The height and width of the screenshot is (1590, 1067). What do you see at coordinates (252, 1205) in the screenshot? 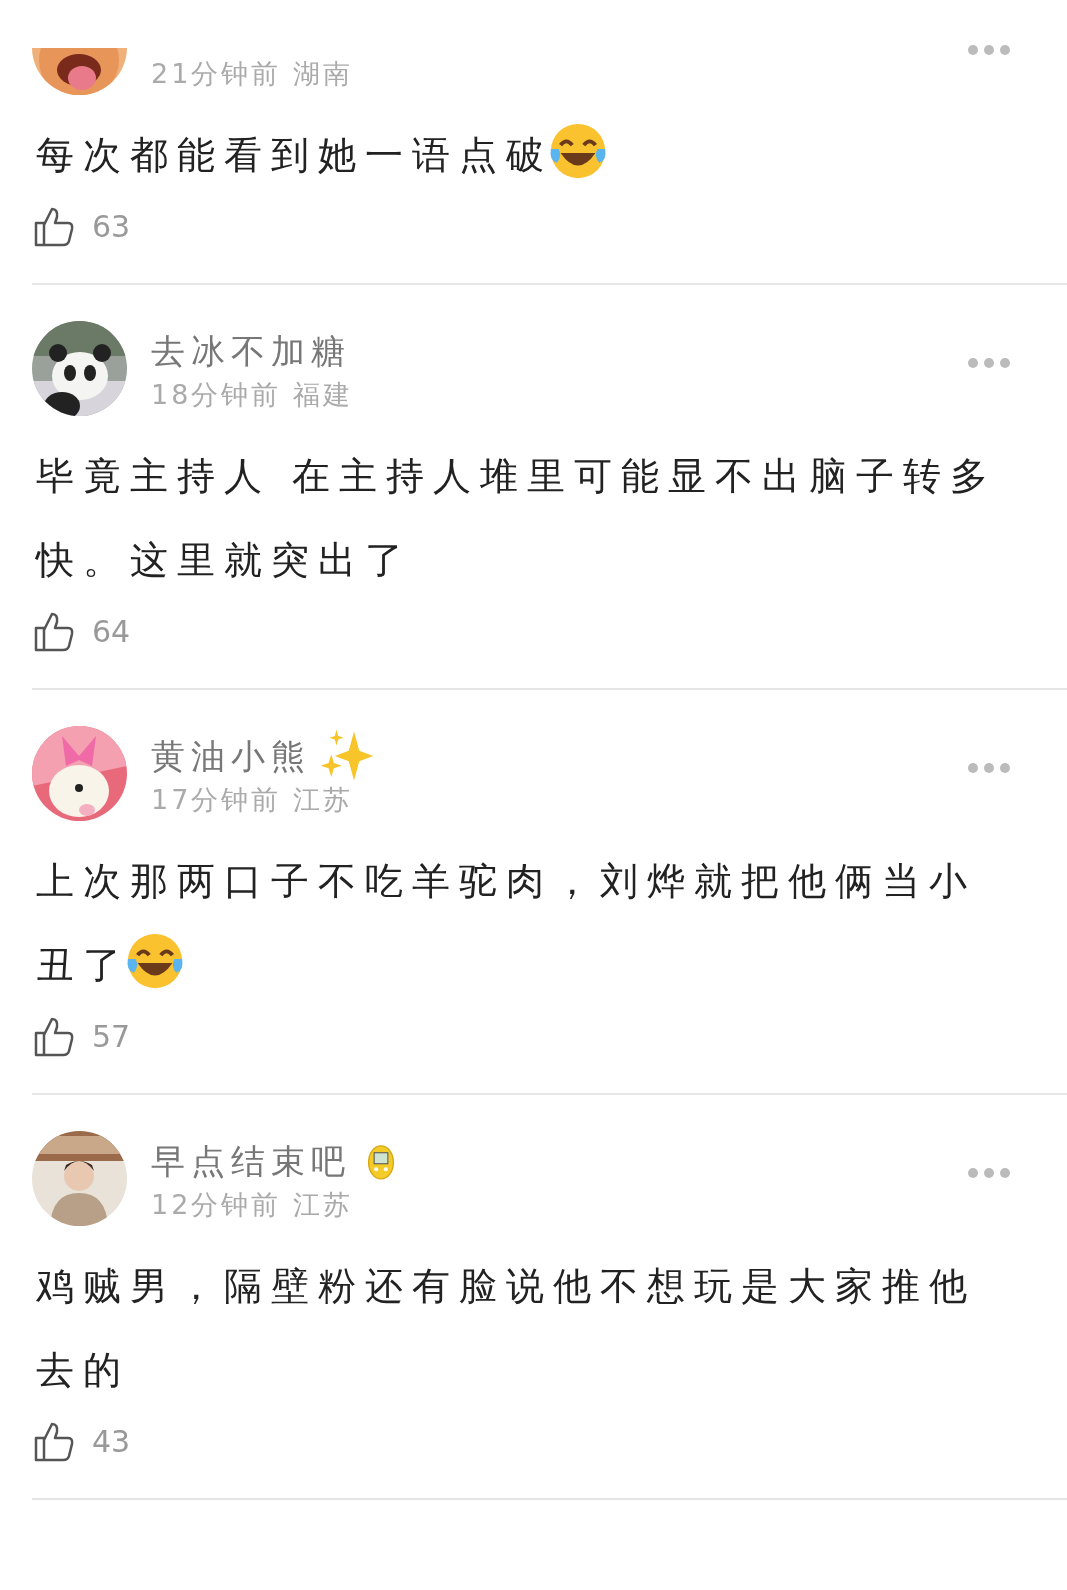
I see `comment-meta: 12分钟前 江苏` at bounding box center [252, 1205].